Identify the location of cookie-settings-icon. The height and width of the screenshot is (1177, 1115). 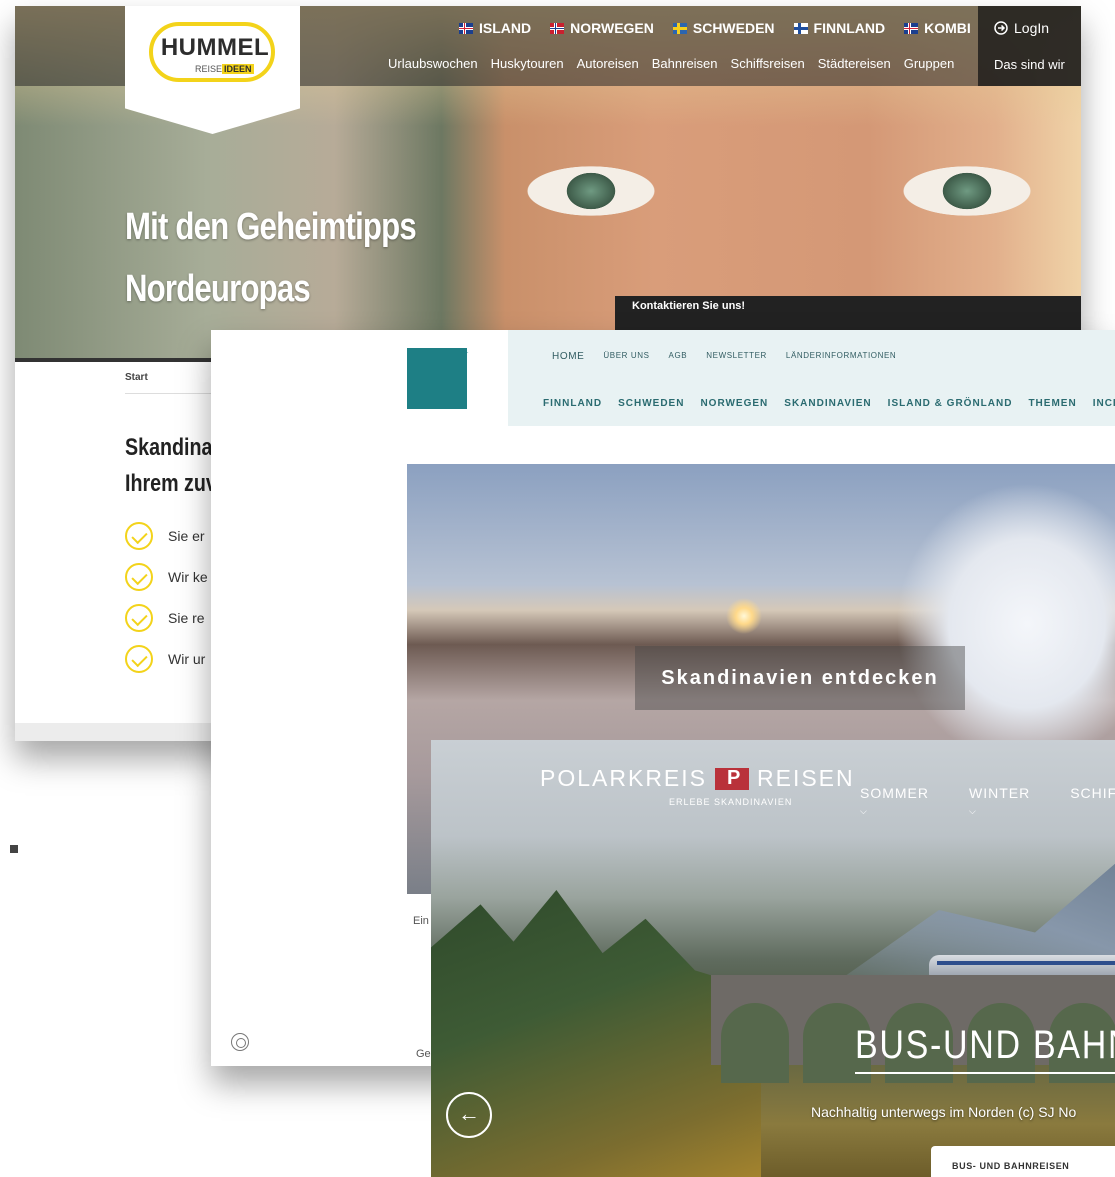
(240, 1042).